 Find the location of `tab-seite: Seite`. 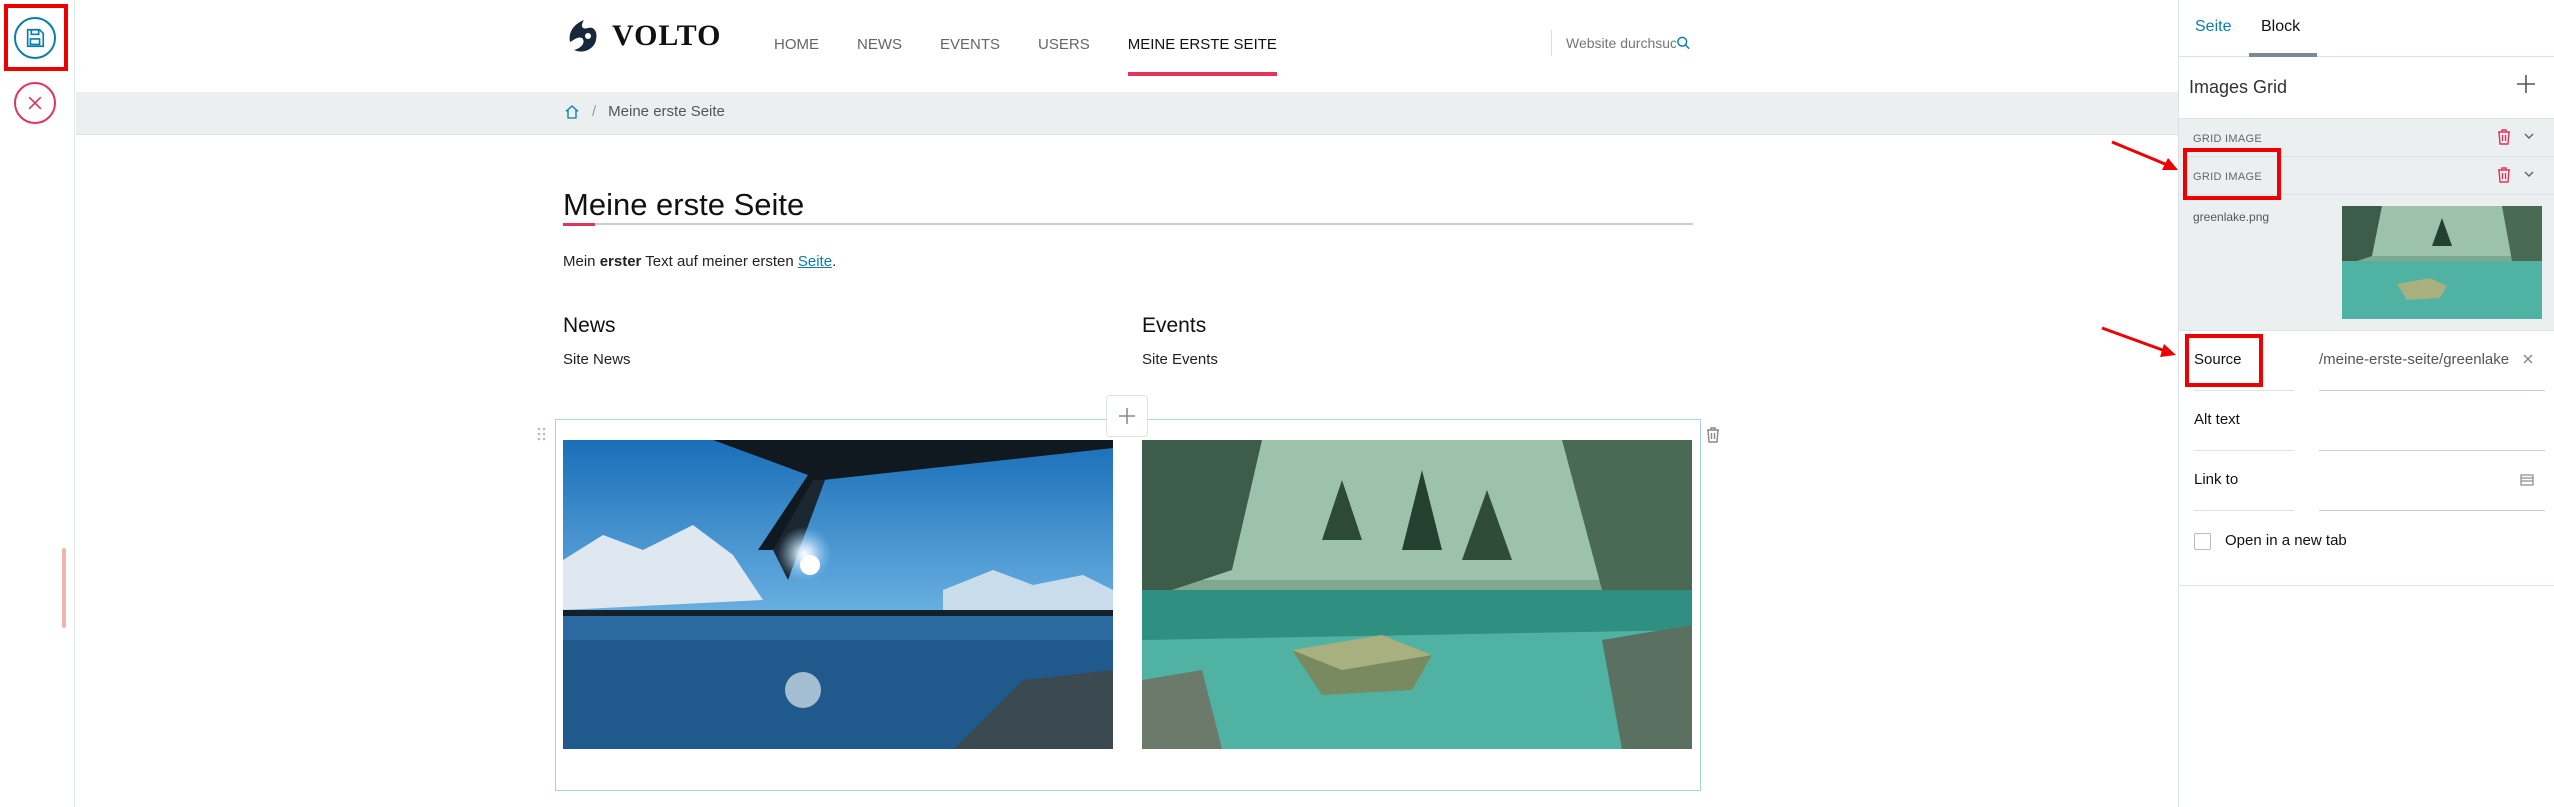

tab-seite: Seite is located at coordinates (2213, 27).